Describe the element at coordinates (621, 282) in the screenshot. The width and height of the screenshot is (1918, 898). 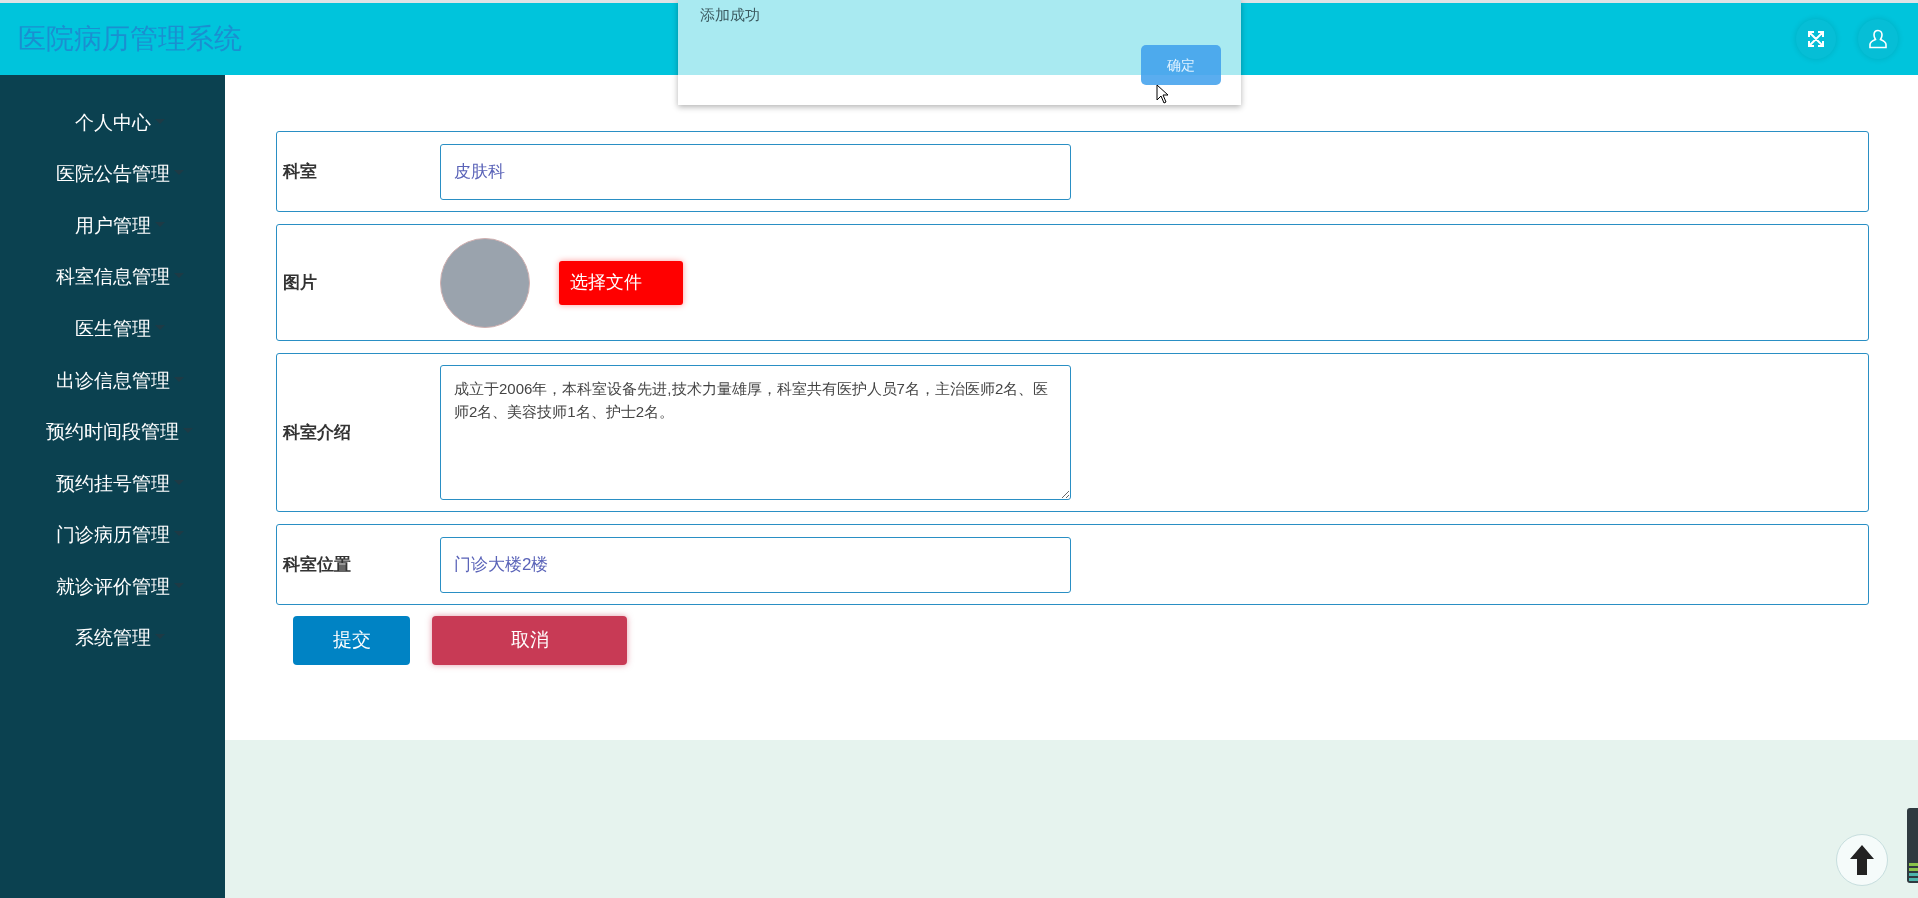
I see `choose-file-button: 选择文件` at that location.